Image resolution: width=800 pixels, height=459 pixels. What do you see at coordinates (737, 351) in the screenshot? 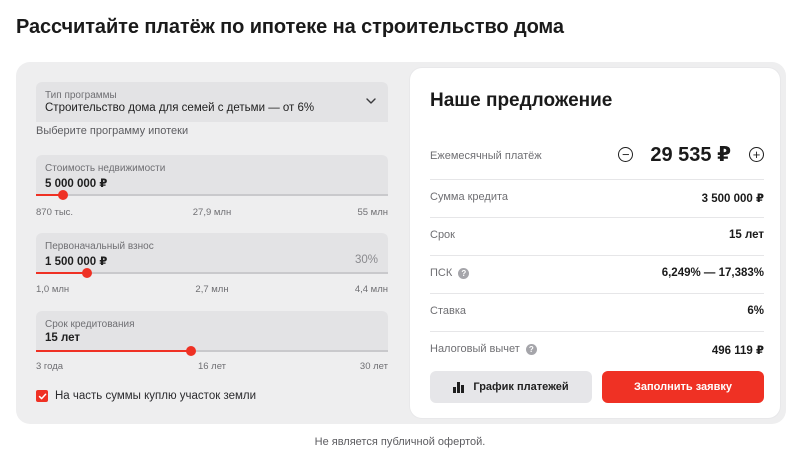
I see `tax-deduction-value: 496 119 ₽` at bounding box center [737, 351].